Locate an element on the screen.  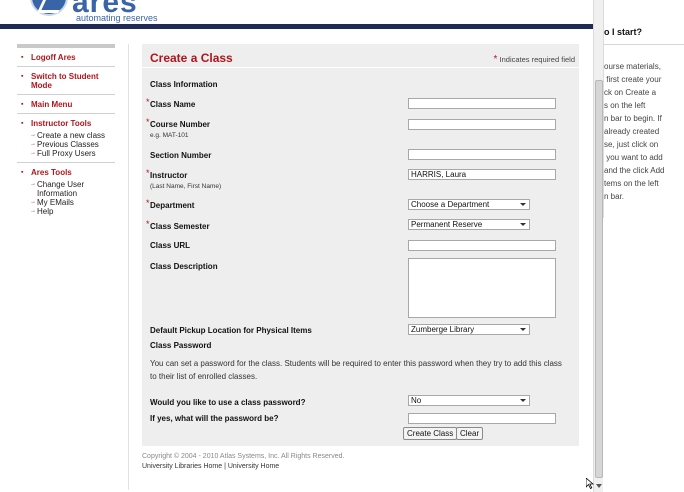
page-scrollbar is located at coordinates (598, 246).